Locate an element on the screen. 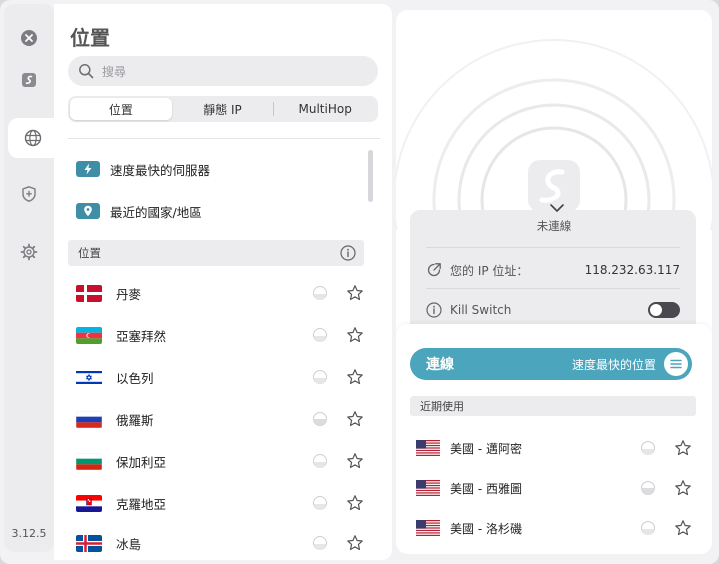 The image size is (719, 564). sidebar-rail: 3.12.5 is located at coordinates (31, 278).